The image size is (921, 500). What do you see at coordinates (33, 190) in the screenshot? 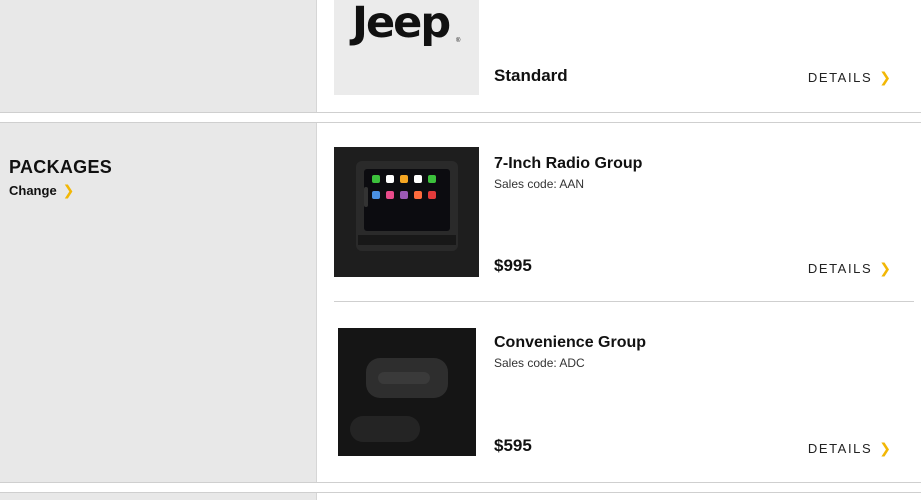
I see `change-label: Change` at bounding box center [33, 190].